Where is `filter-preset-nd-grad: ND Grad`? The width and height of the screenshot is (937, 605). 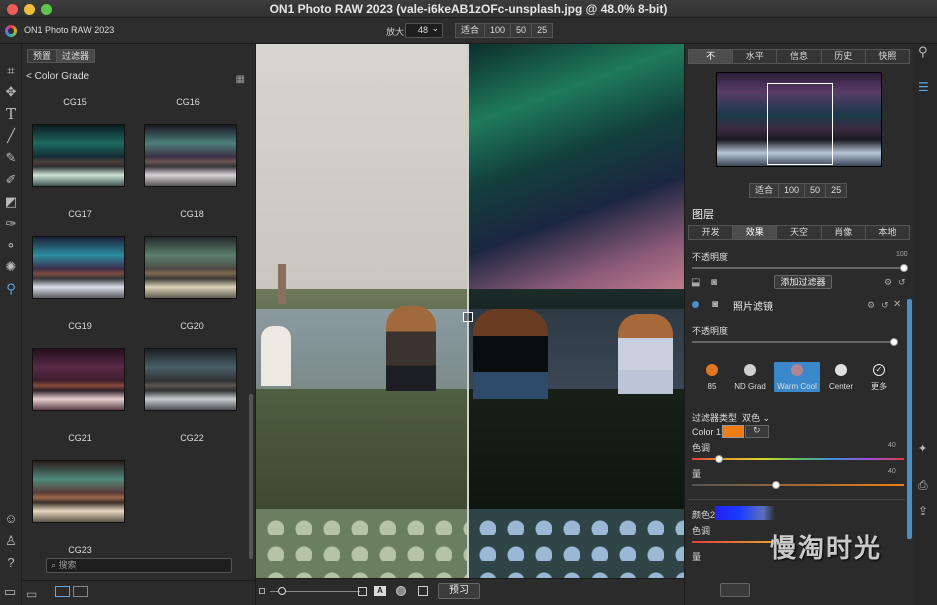 filter-preset-nd-grad: ND Grad is located at coordinates (750, 377).